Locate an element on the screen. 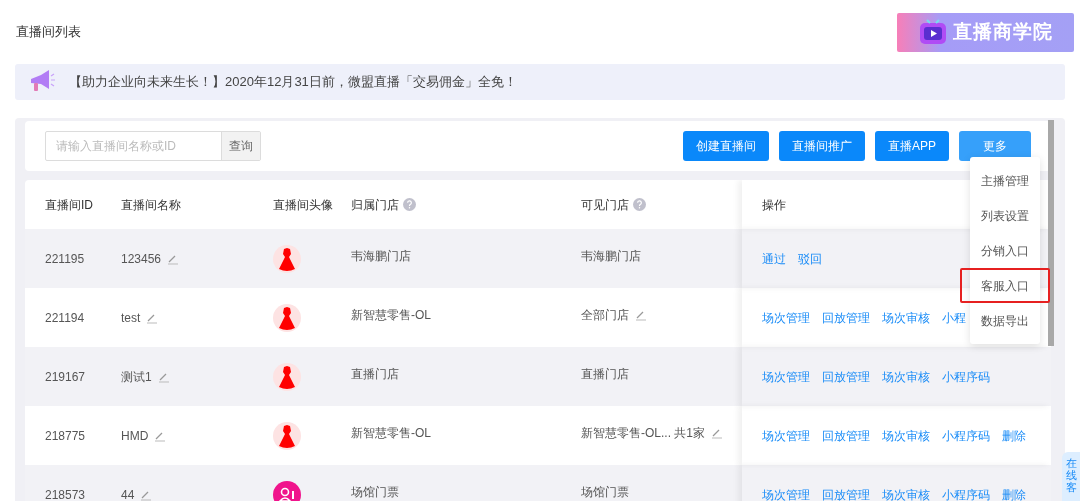 The width and height of the screenshot is (1080, 501). online-service-tab: 在线客 is located at coordinates (1071, 476).